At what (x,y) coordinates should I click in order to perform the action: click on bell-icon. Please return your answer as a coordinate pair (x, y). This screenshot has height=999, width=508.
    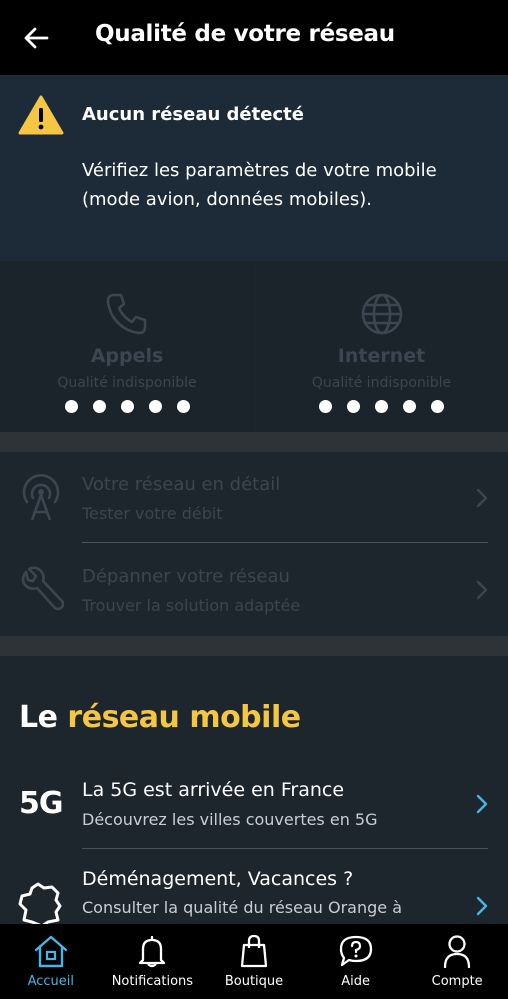
    Looking at the image, I should click on (152, 951).